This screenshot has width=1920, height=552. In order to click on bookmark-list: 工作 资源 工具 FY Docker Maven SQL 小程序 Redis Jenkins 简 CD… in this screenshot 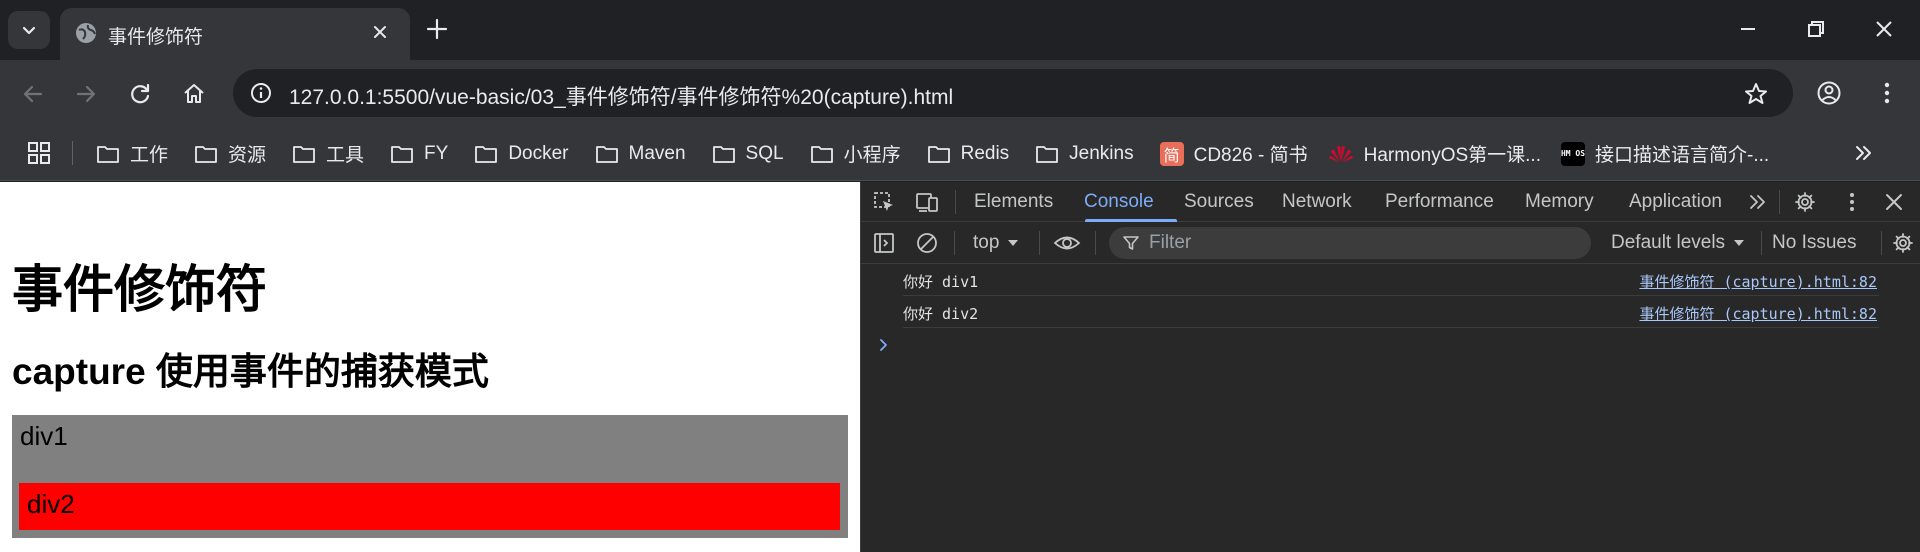, I will do `click(932, 153)`.